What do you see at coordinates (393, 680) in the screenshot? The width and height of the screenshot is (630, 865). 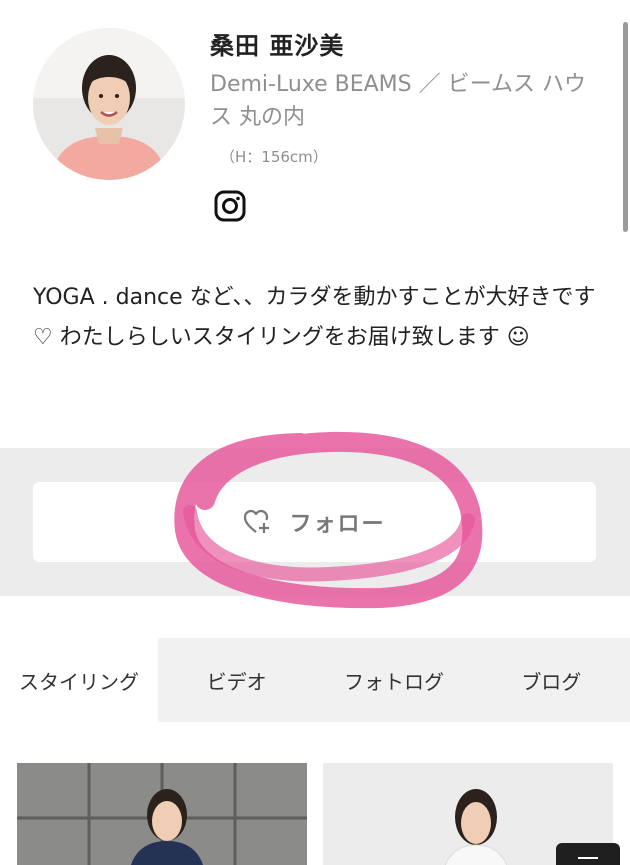 I see `tab-photolog: フォトログ` at bounding box center [393, 680].